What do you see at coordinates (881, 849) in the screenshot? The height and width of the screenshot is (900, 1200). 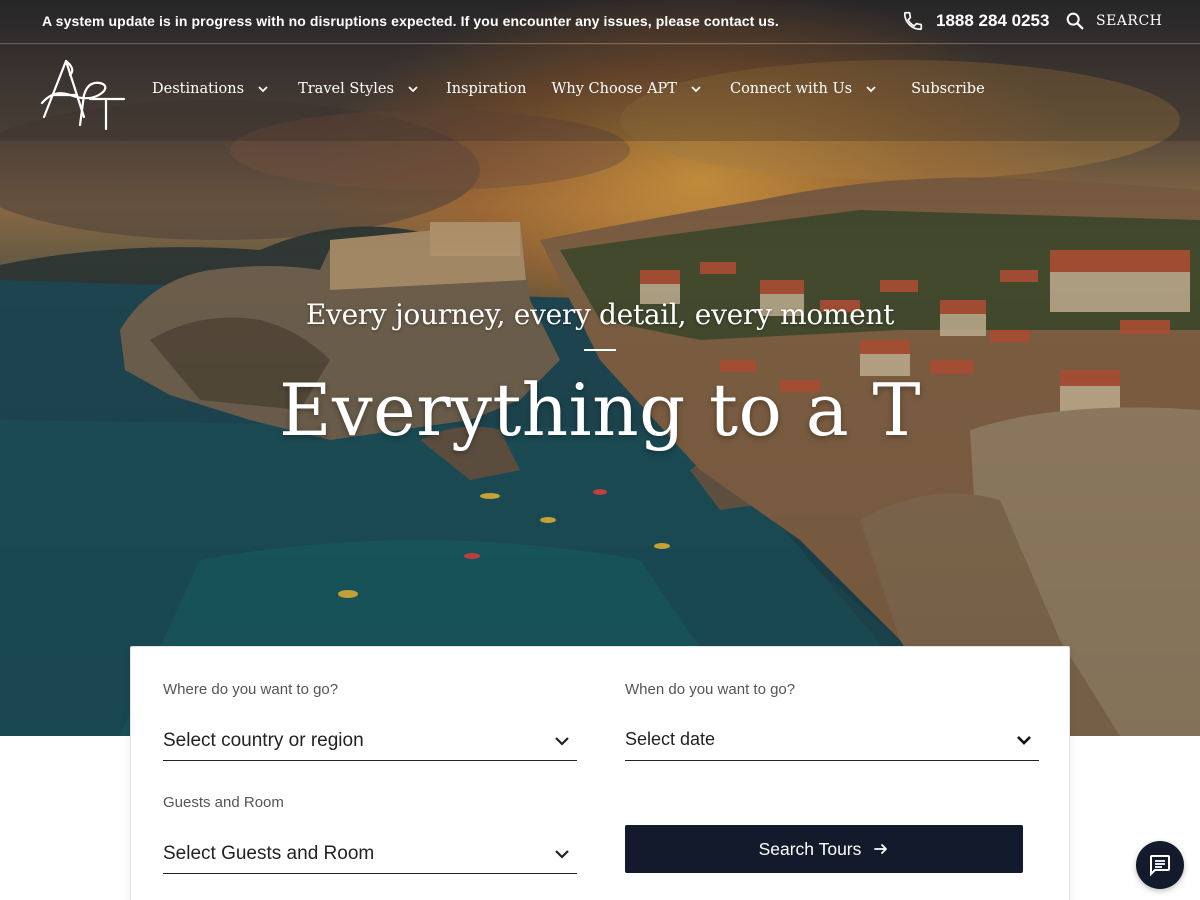 I see `arrow-right-icon` at bounding box center [881, 849].